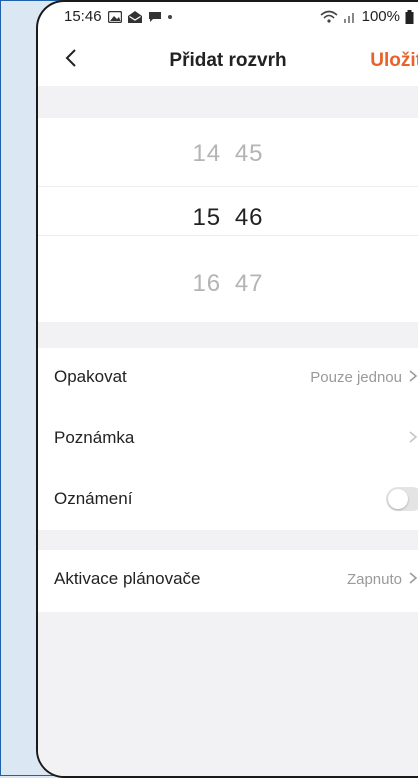 The height and width of the screenshot is (778, 418). I want to click on battery-percent: 100%, so click(380, 16).